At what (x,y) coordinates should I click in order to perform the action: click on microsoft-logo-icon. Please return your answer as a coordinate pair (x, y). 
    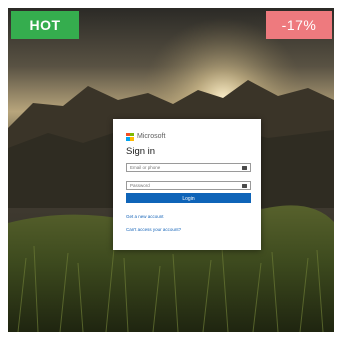
    Looking at the image, I should click on (130, 136).